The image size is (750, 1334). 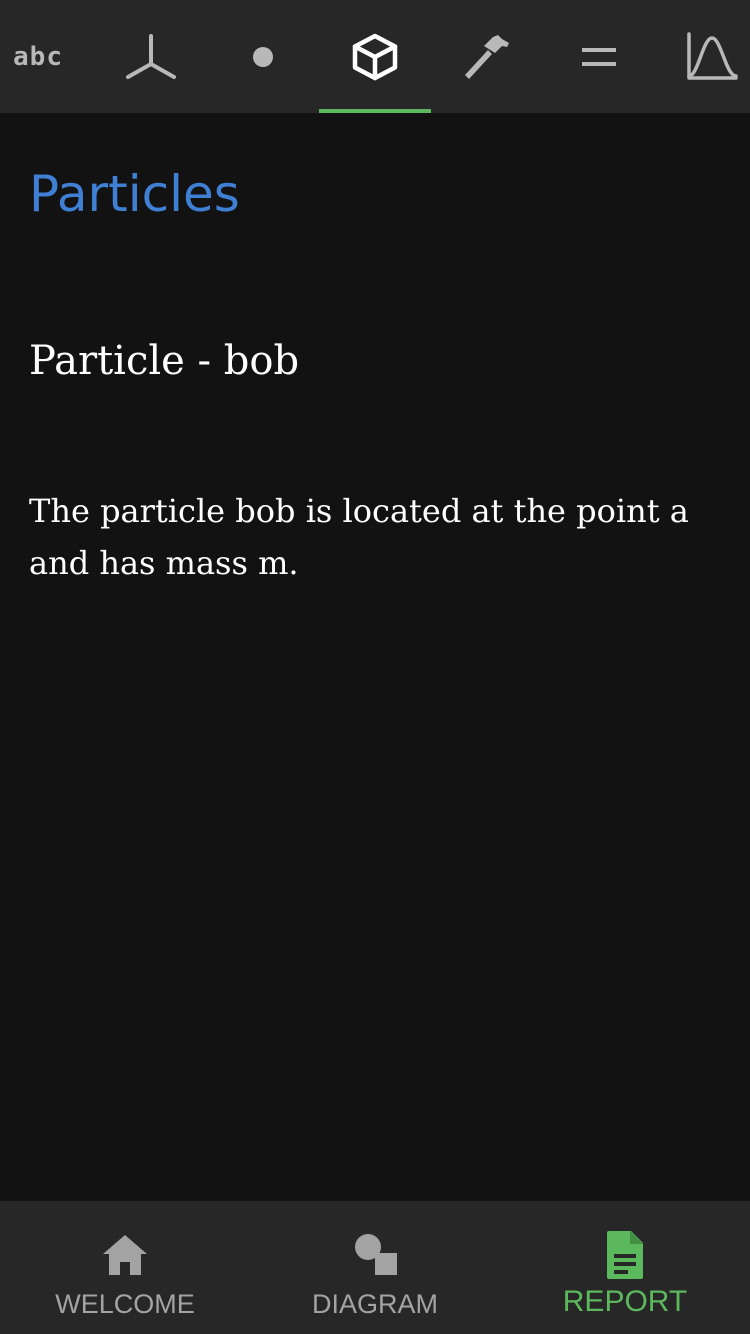 What do you see at coordinates (125, 1255) in the screenshot?
I see `home-icon` at bounding box center [125, 1255].